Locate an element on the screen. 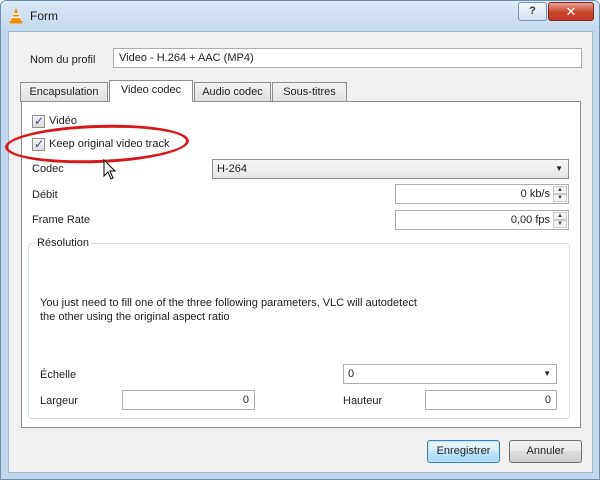 This screenshot has width=600, height=480. profile-name-label: Nom du profil is located at coordinates (63, 60).